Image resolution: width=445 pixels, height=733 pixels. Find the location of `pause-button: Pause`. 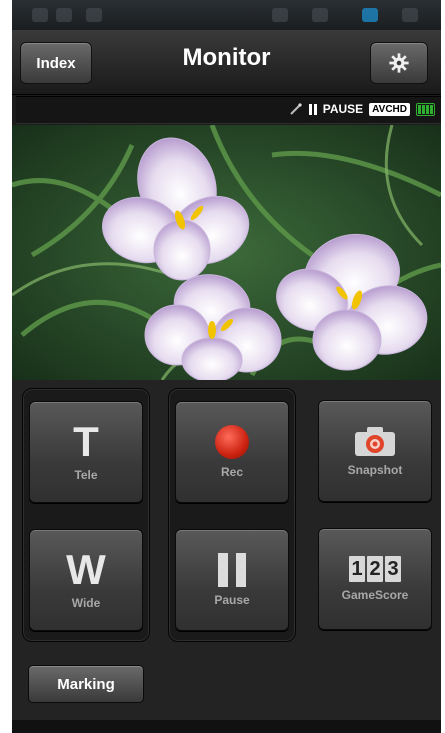

pause-button: Pause is located at coordinates (232, 580).